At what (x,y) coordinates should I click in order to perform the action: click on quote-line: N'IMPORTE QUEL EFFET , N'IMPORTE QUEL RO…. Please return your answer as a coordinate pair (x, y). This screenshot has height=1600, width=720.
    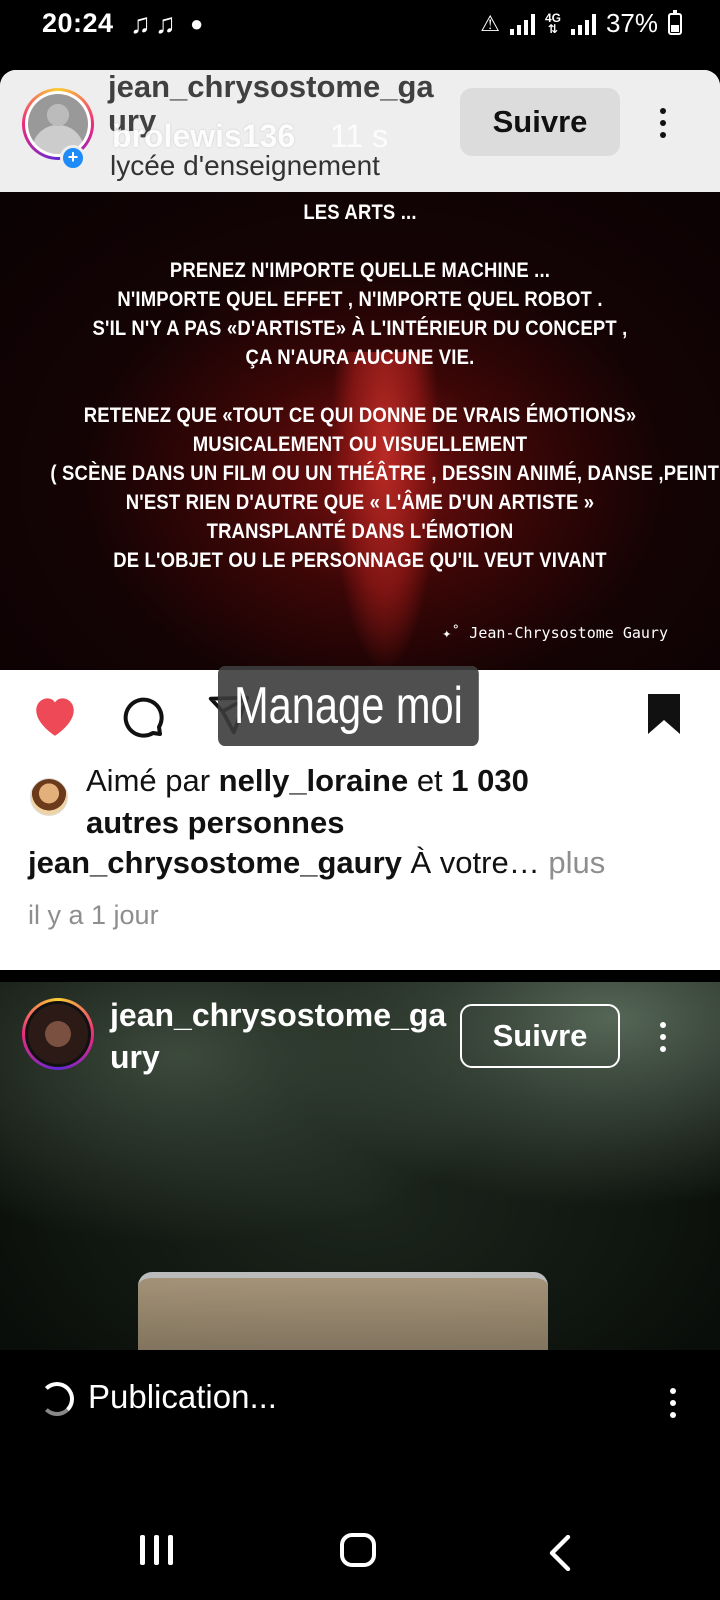
    Looking at the image, I should click on (360, 299).